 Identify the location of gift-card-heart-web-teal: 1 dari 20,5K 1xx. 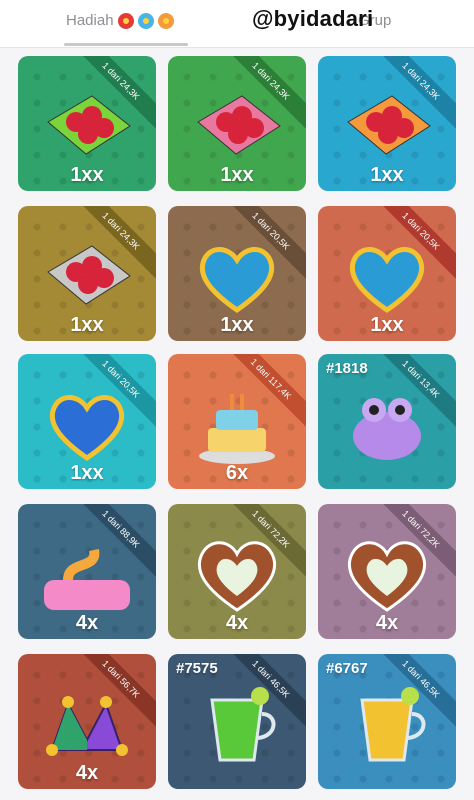
(87, 421).